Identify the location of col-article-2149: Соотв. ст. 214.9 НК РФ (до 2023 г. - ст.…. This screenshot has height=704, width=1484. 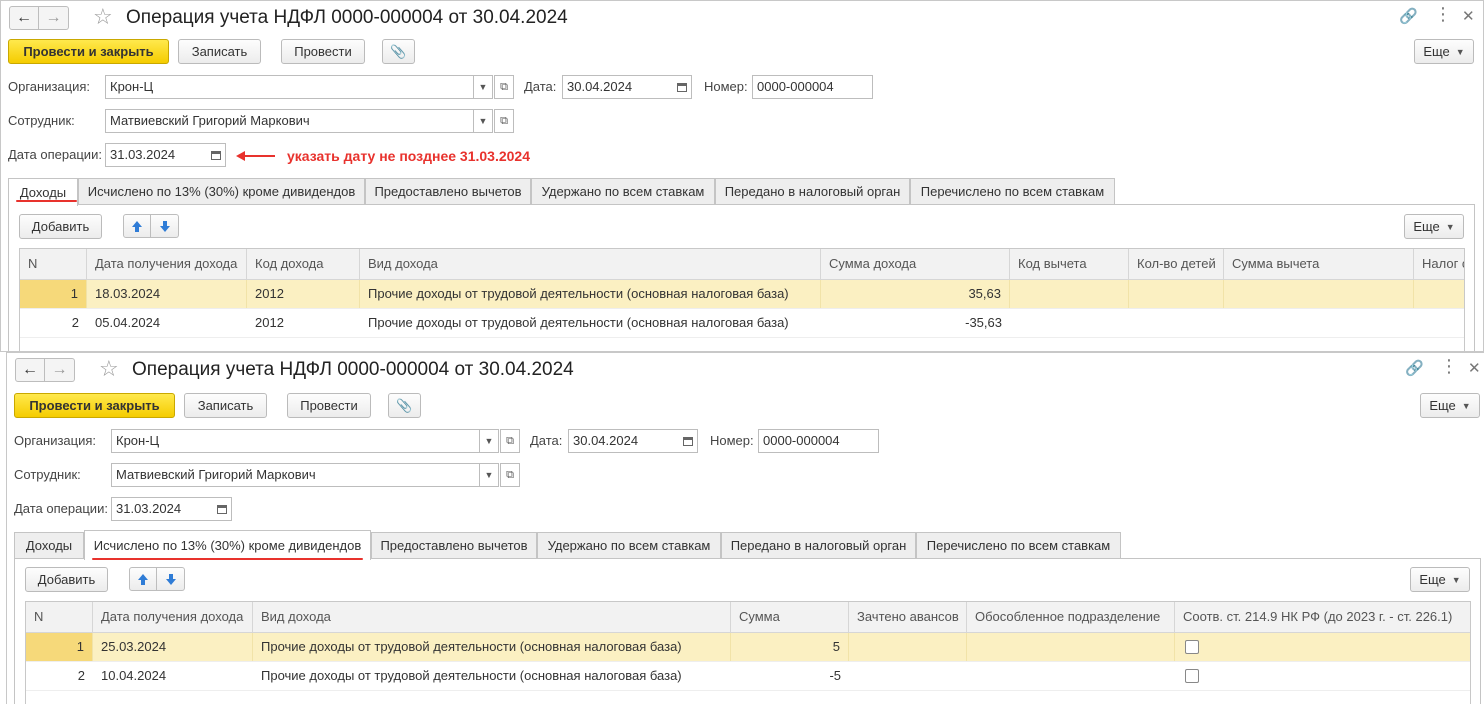
(1322, 617).